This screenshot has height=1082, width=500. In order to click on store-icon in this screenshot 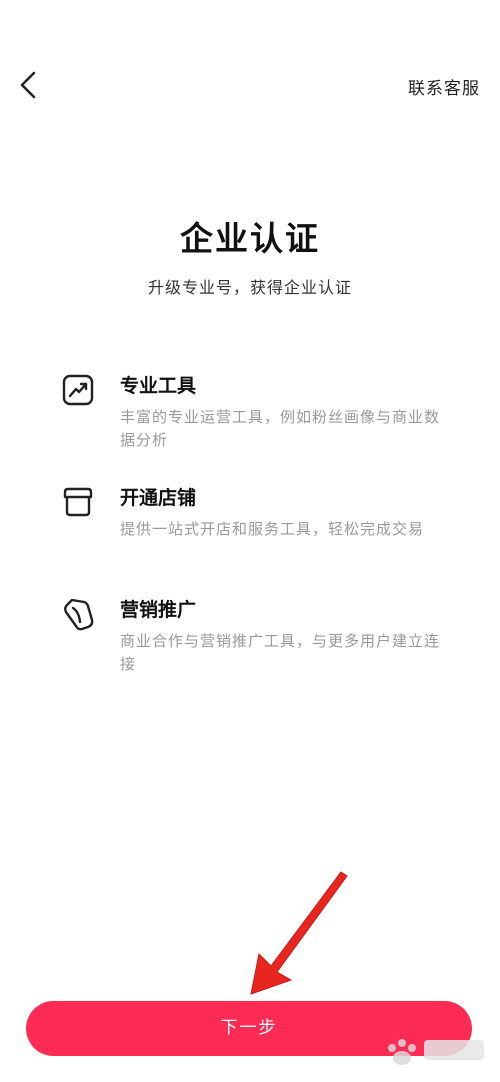, I will do `click(78, 502)`.